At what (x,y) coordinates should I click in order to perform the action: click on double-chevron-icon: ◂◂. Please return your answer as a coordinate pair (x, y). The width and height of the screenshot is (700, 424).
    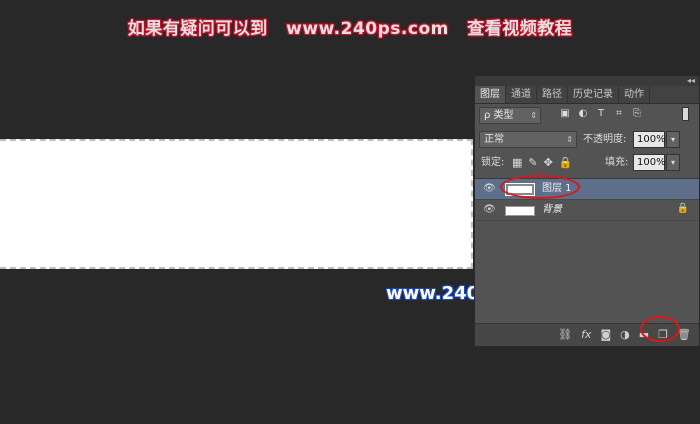
    Looking at the image, I should click on (691, 81).